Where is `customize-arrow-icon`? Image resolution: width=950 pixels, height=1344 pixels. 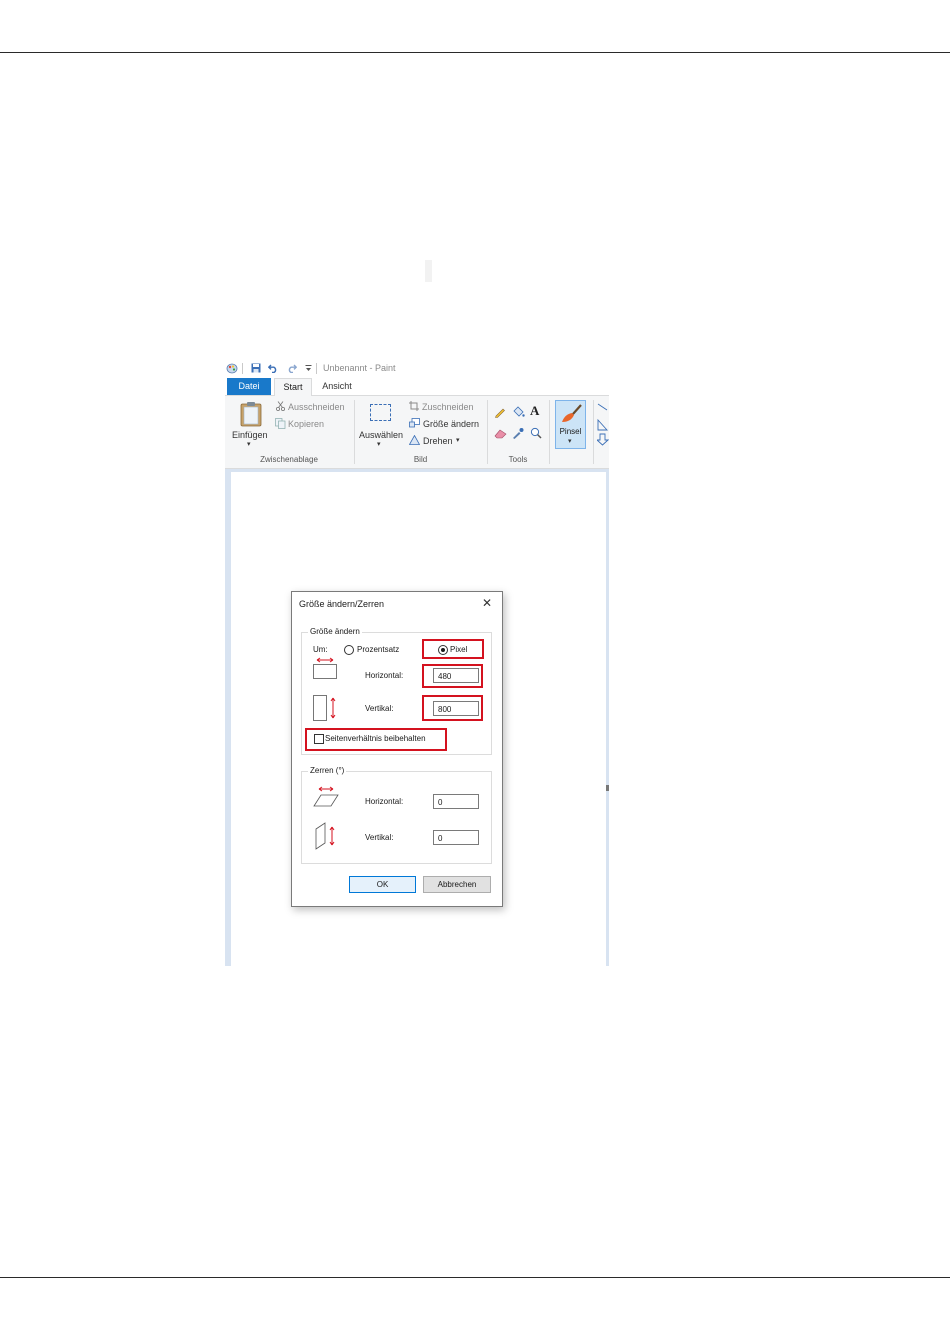 customize-arrow-icon is located at coordinates (308, 368).